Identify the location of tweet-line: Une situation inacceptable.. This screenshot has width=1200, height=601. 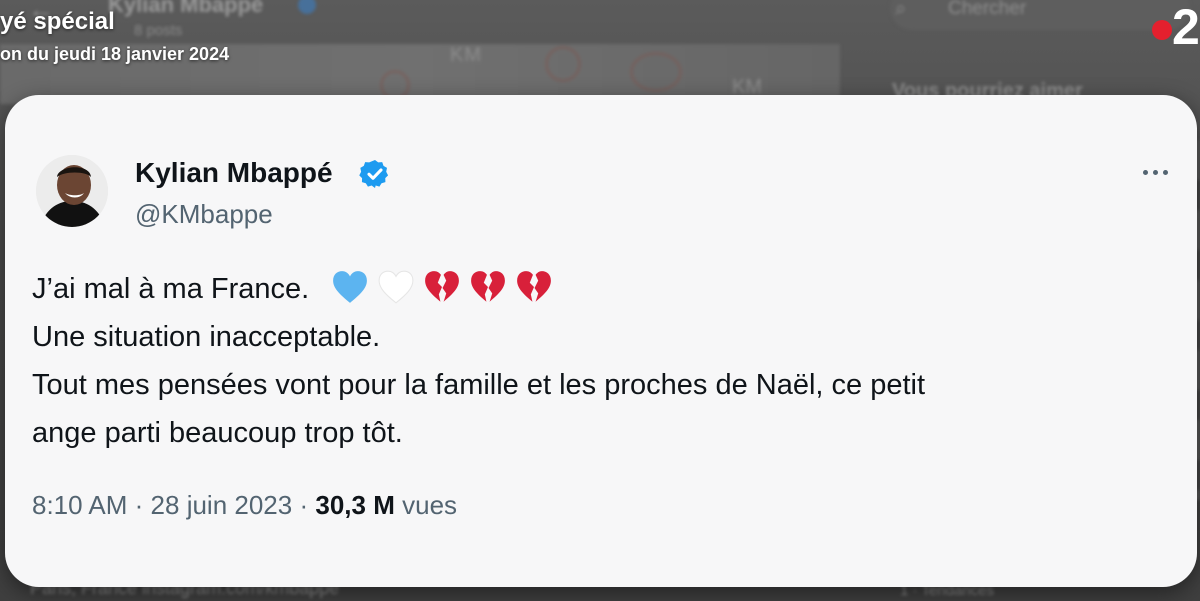
(206, 337).